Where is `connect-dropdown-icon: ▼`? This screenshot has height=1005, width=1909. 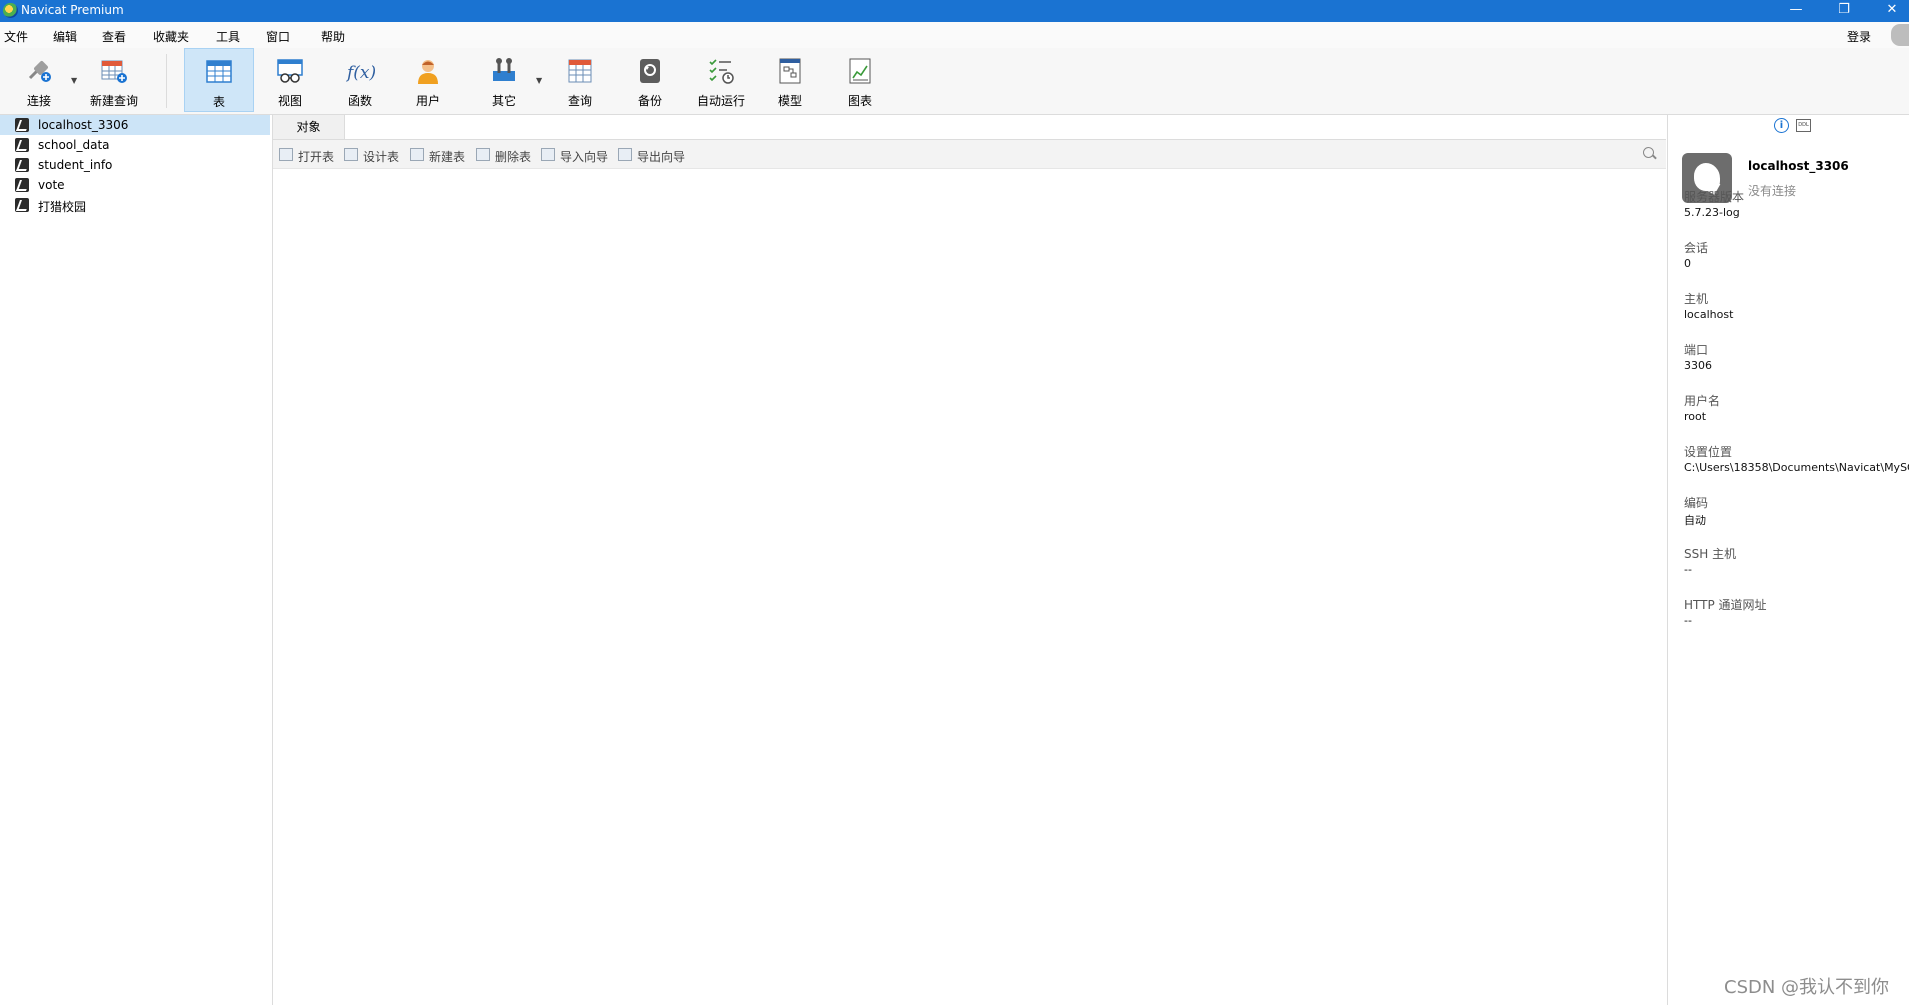 connect-dropdown-icon: ▼ is located at coordinates (74, 80).